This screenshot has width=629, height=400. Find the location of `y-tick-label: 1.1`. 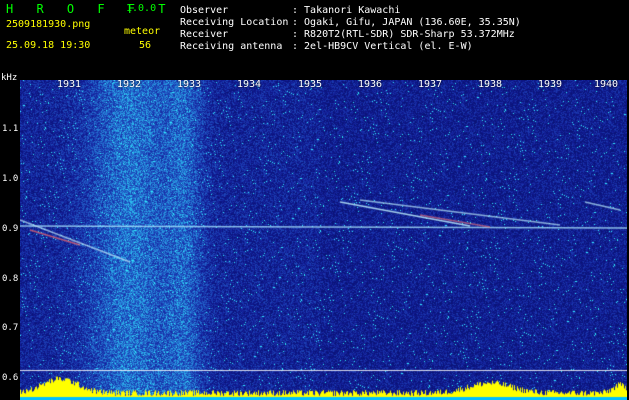

y-tick-label: 1.1 is located at coordinates (10, 129).